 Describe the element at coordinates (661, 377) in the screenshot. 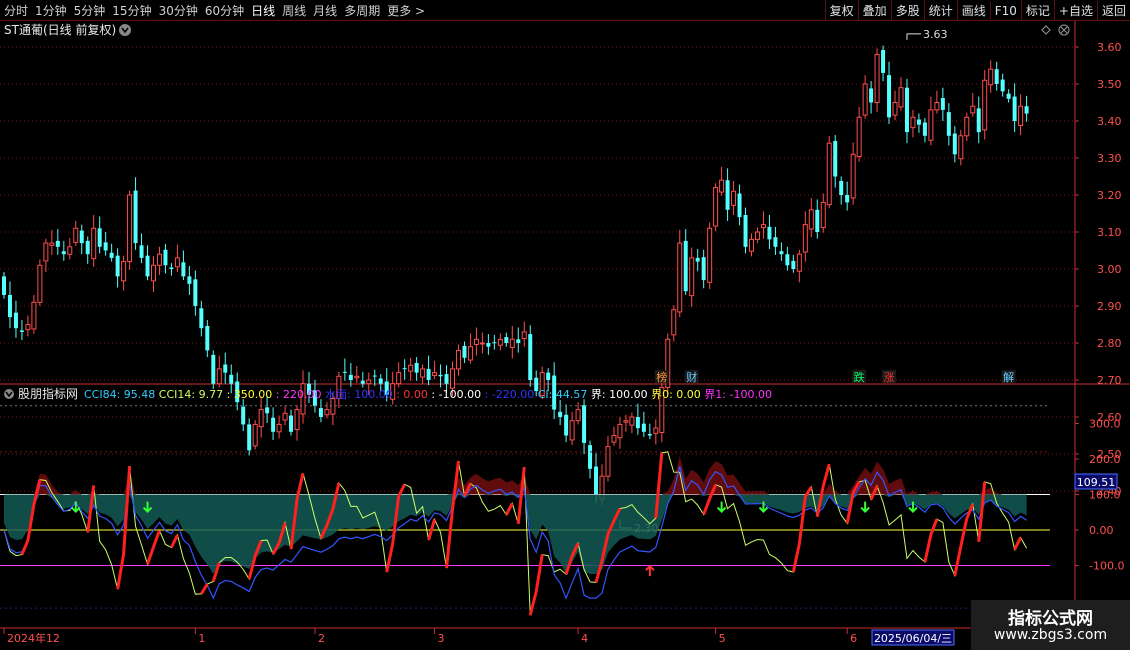

I see `event-tag: 榜` at that location.